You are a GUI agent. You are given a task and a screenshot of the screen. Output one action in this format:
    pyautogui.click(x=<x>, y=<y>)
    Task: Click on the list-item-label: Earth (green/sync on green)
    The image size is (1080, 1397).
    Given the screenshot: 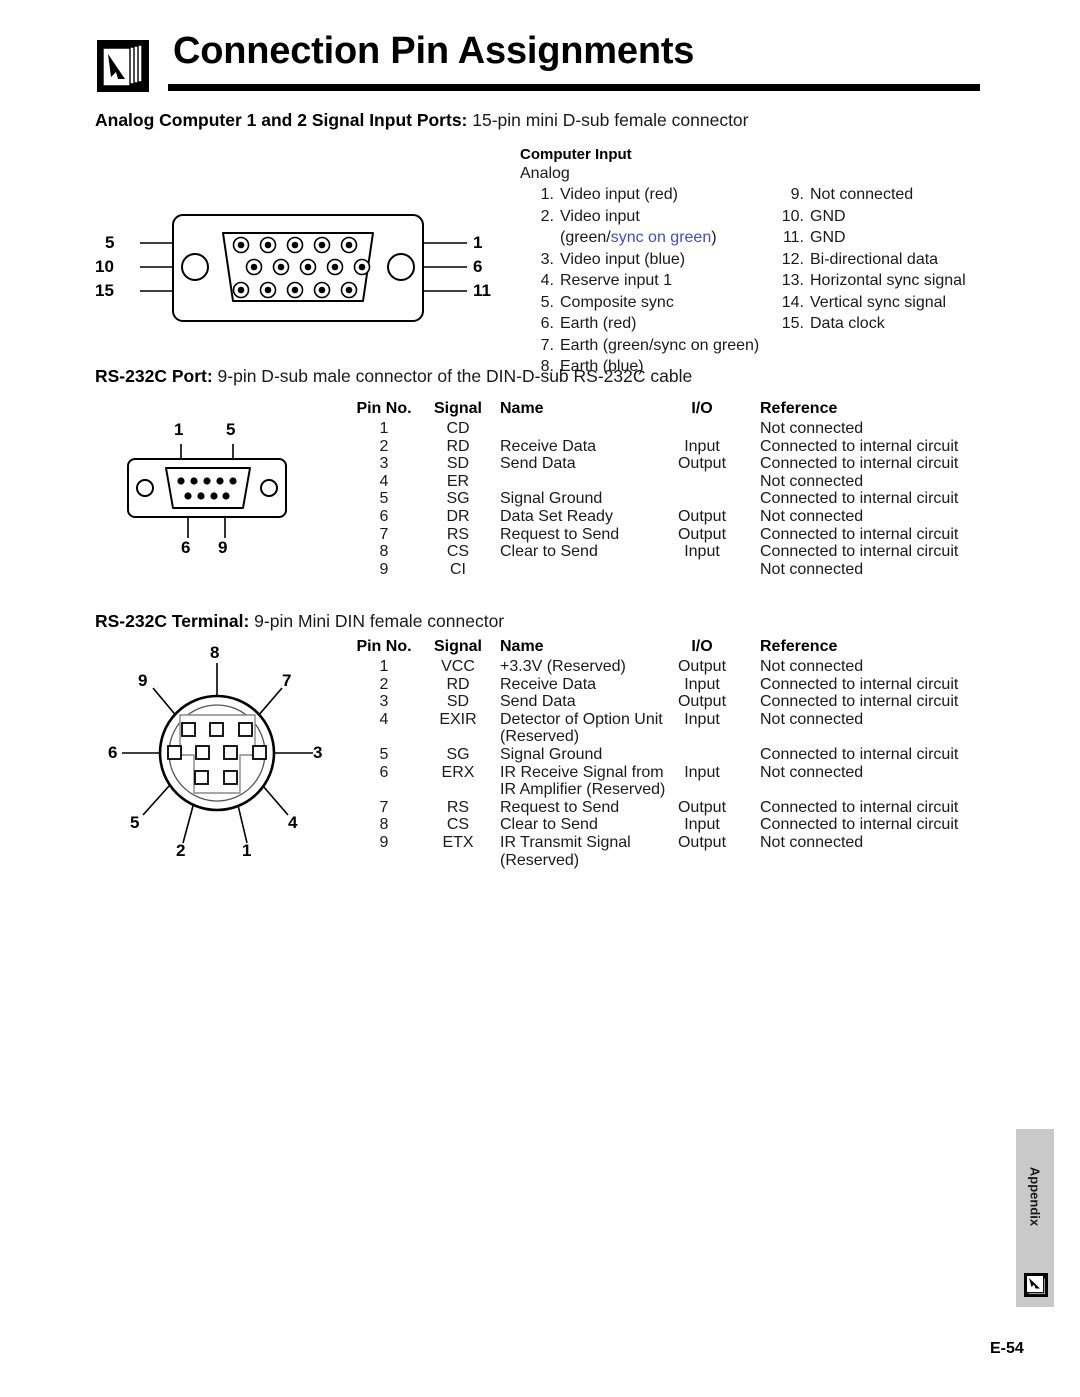 What is the action you would take?
    pyautogui.click(x=660, y=345)
    